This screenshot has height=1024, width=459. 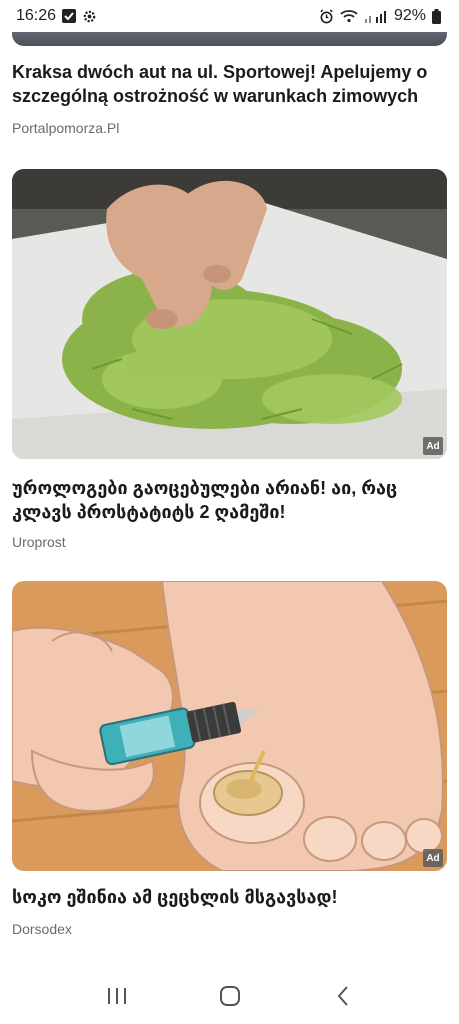 What do you see at coordinates (343, 996) in the screenshot?
I see `back-icon` at bounding box center [343, 996].